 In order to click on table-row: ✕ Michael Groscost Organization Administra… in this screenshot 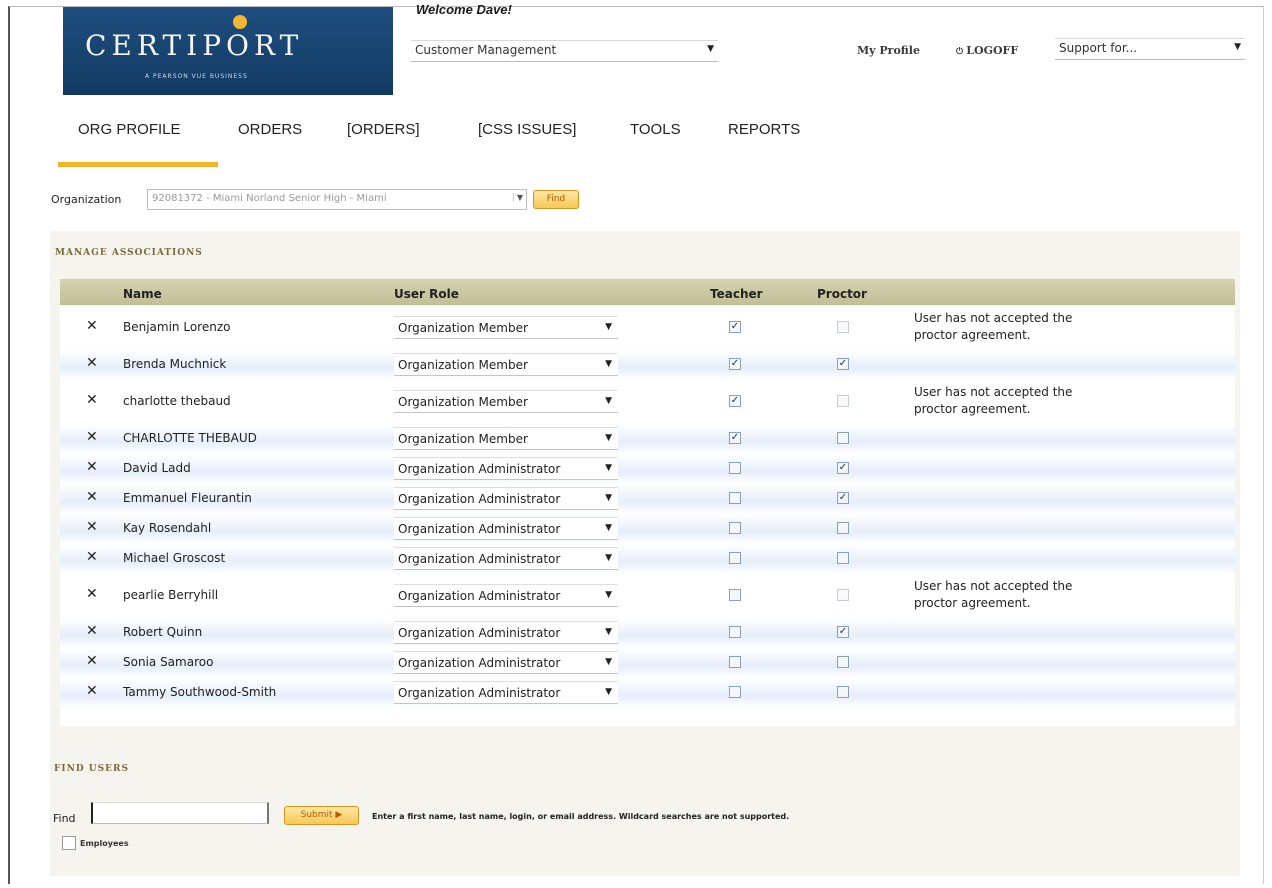, I will do `click(647, 559)`.